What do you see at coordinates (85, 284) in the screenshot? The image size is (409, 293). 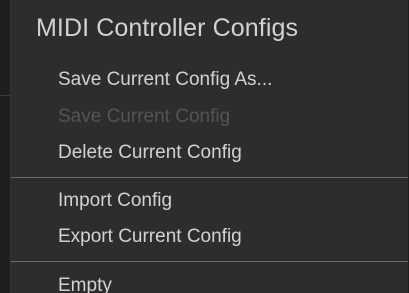 I see `empty-config-item: Empty` at bounding box center [85, 284].